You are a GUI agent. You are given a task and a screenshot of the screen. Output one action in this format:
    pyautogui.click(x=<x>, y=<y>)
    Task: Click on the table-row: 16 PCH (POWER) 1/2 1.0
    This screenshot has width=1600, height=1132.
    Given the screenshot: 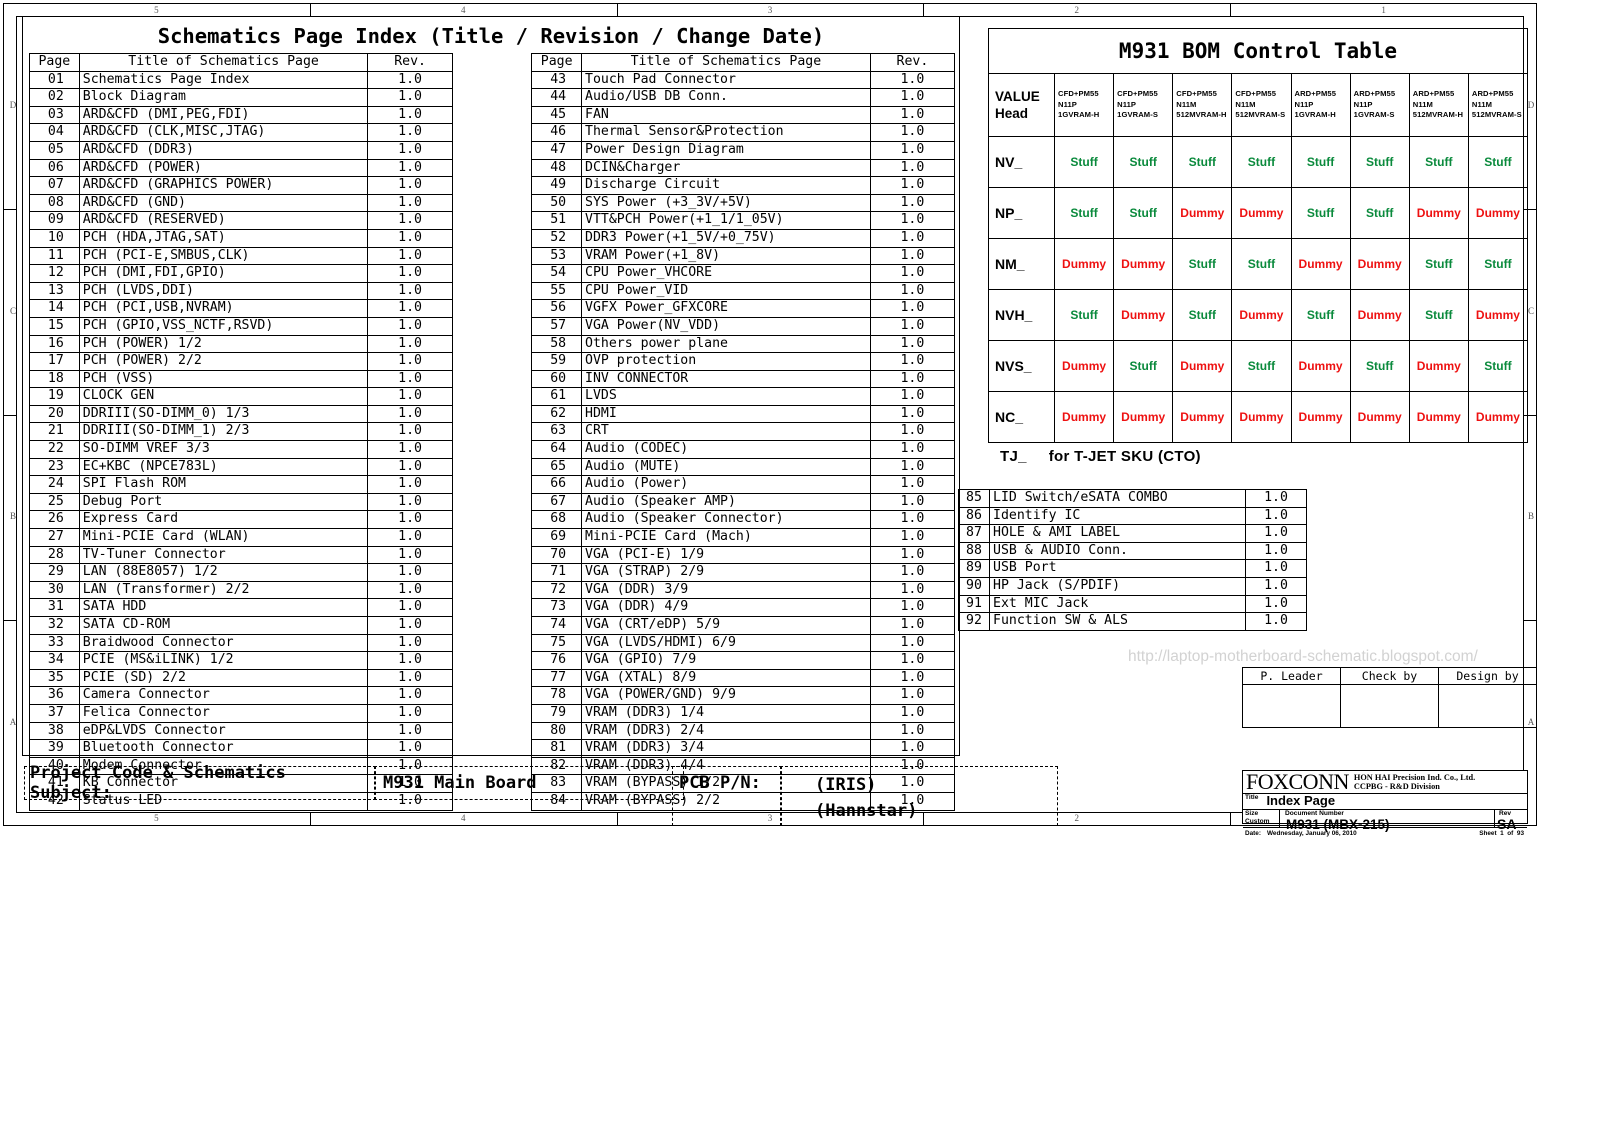 What is the action you would take?
    pyautogui.click(x=241, y=344)
    